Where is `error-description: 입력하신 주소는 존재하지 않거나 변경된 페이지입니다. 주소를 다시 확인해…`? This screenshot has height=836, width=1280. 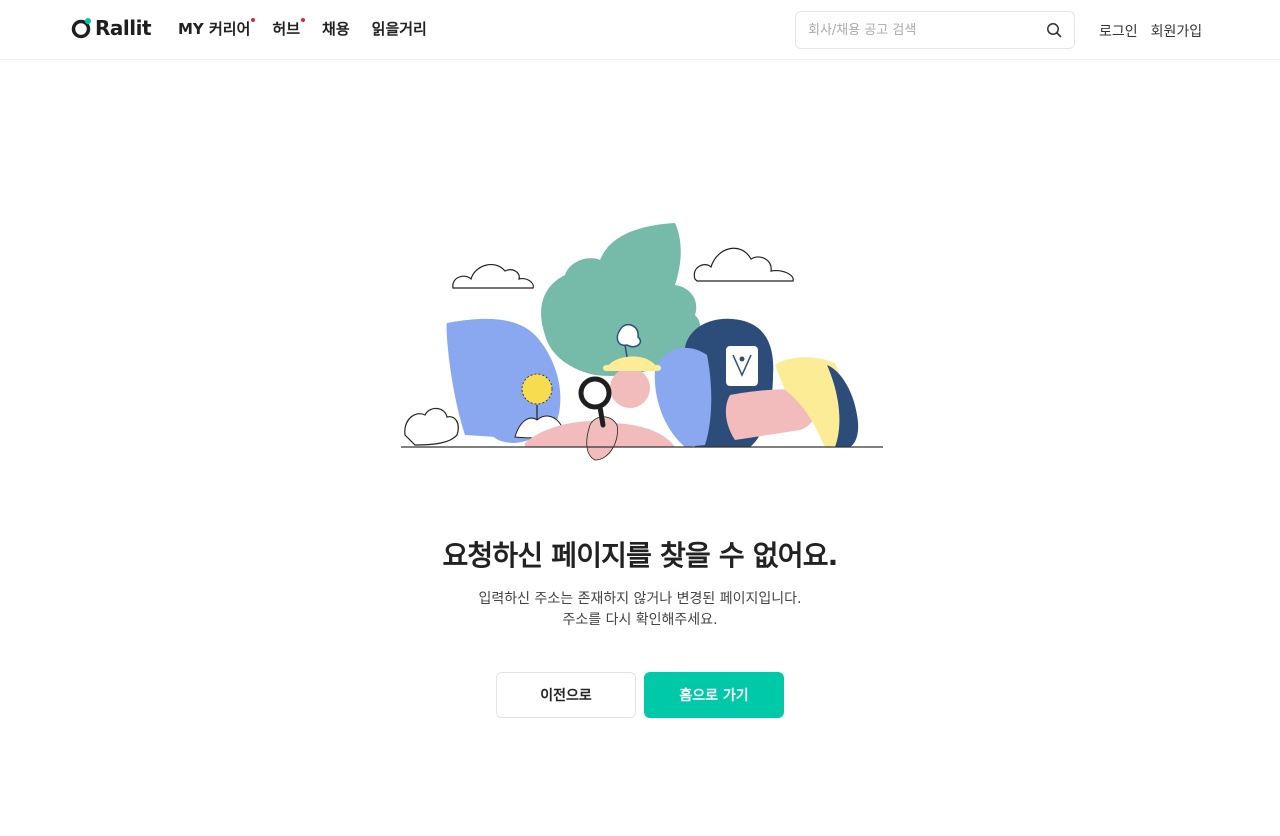 error-description: 입력하신 주소는 존재하지 않거나 변경된 페이지입니다. 주소를 다시 확인해… is located at coordinates (640, 610).